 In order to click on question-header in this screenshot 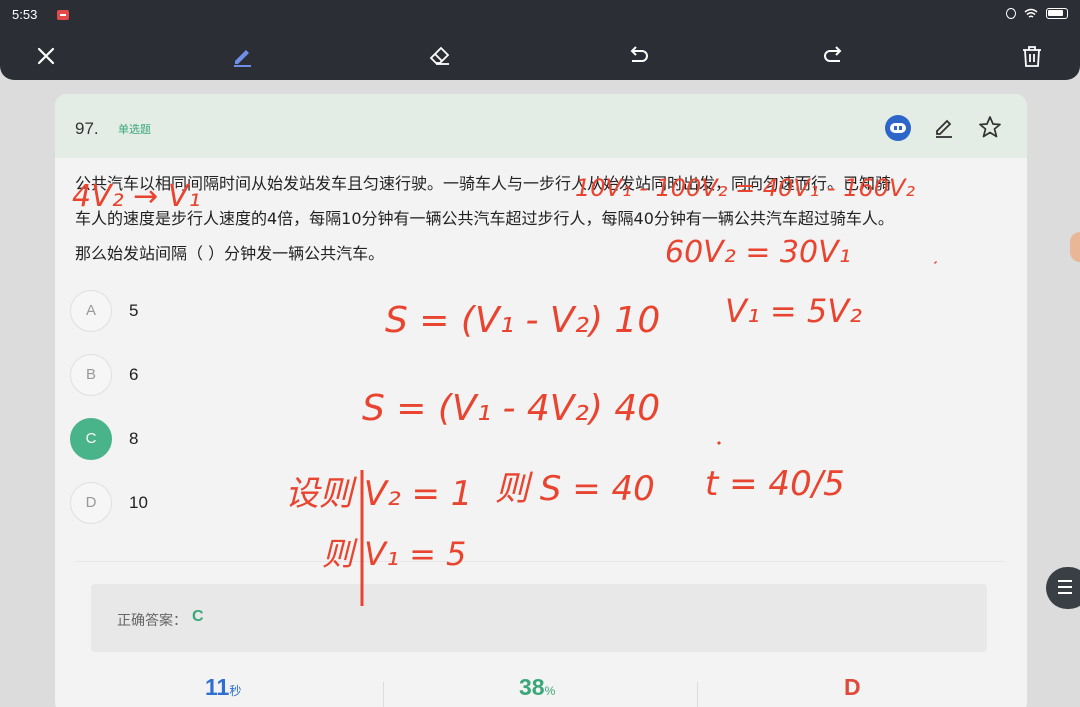, I will do `click(541, 126)`.